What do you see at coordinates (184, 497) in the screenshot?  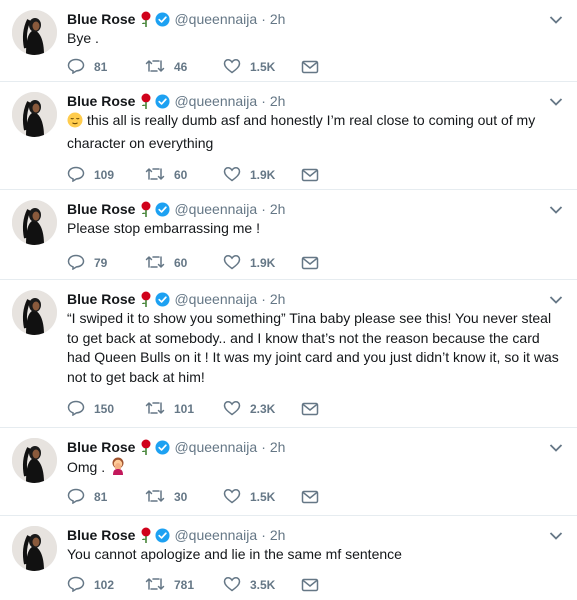 I see `retweet-button: 30` at bounding box center [184, 497].